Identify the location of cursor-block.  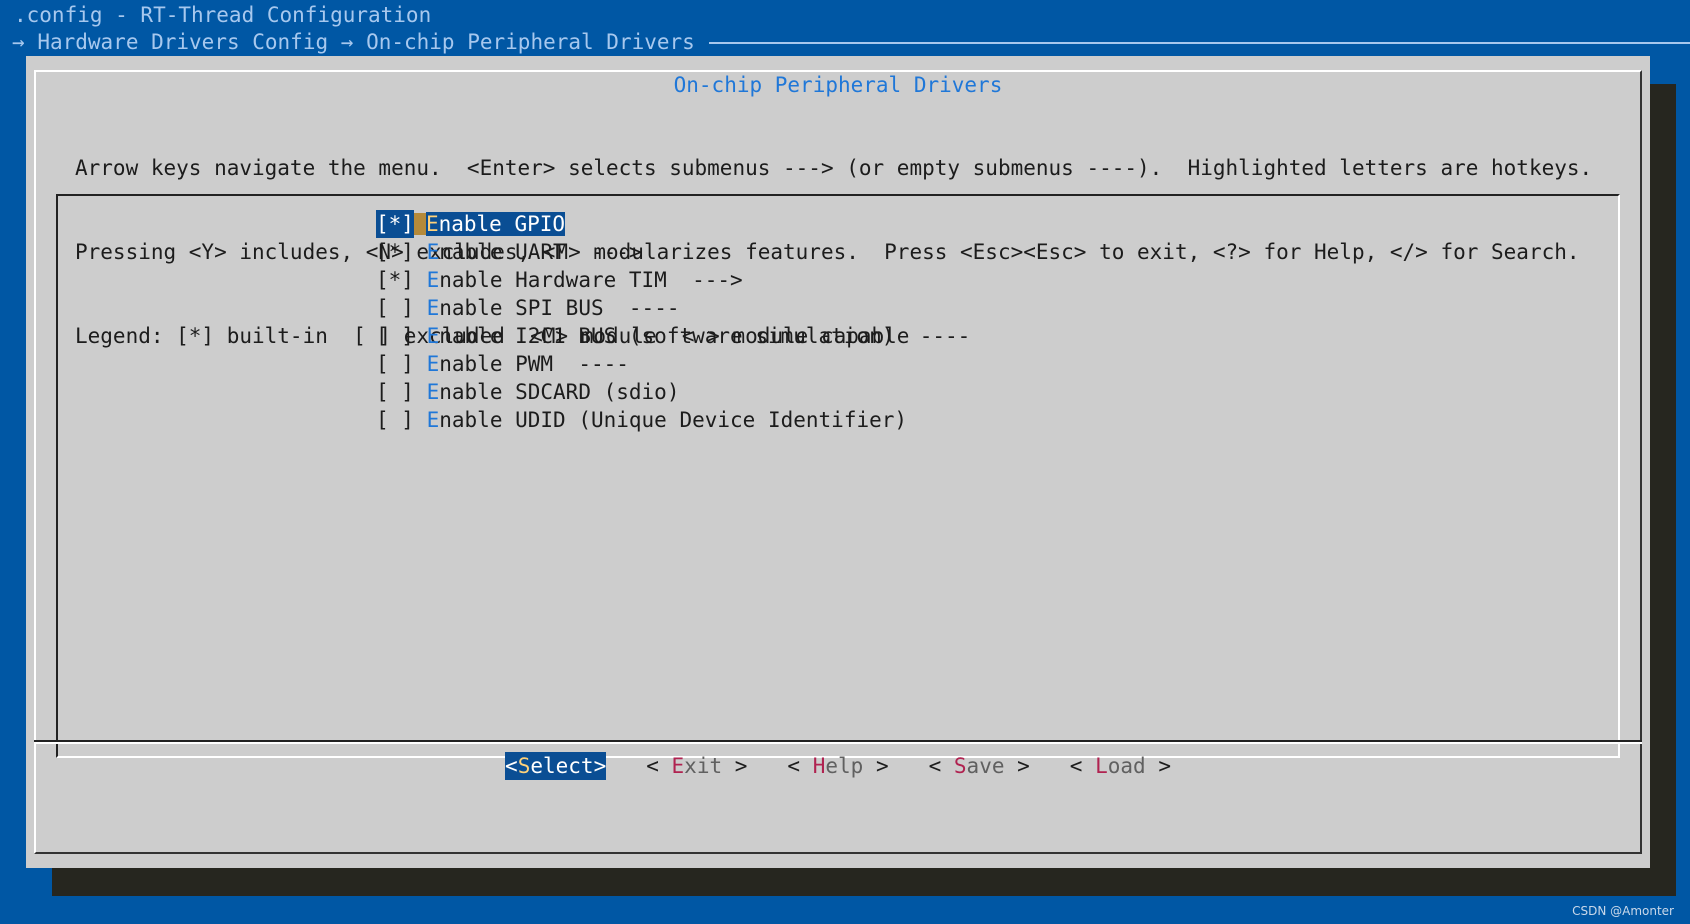
(419, 224).